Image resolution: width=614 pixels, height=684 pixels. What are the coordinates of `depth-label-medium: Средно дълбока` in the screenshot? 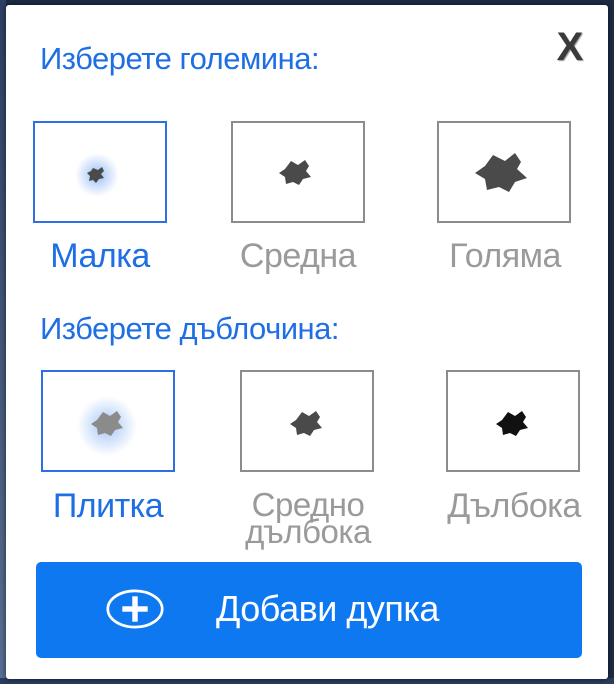 It's located at (308, 518).